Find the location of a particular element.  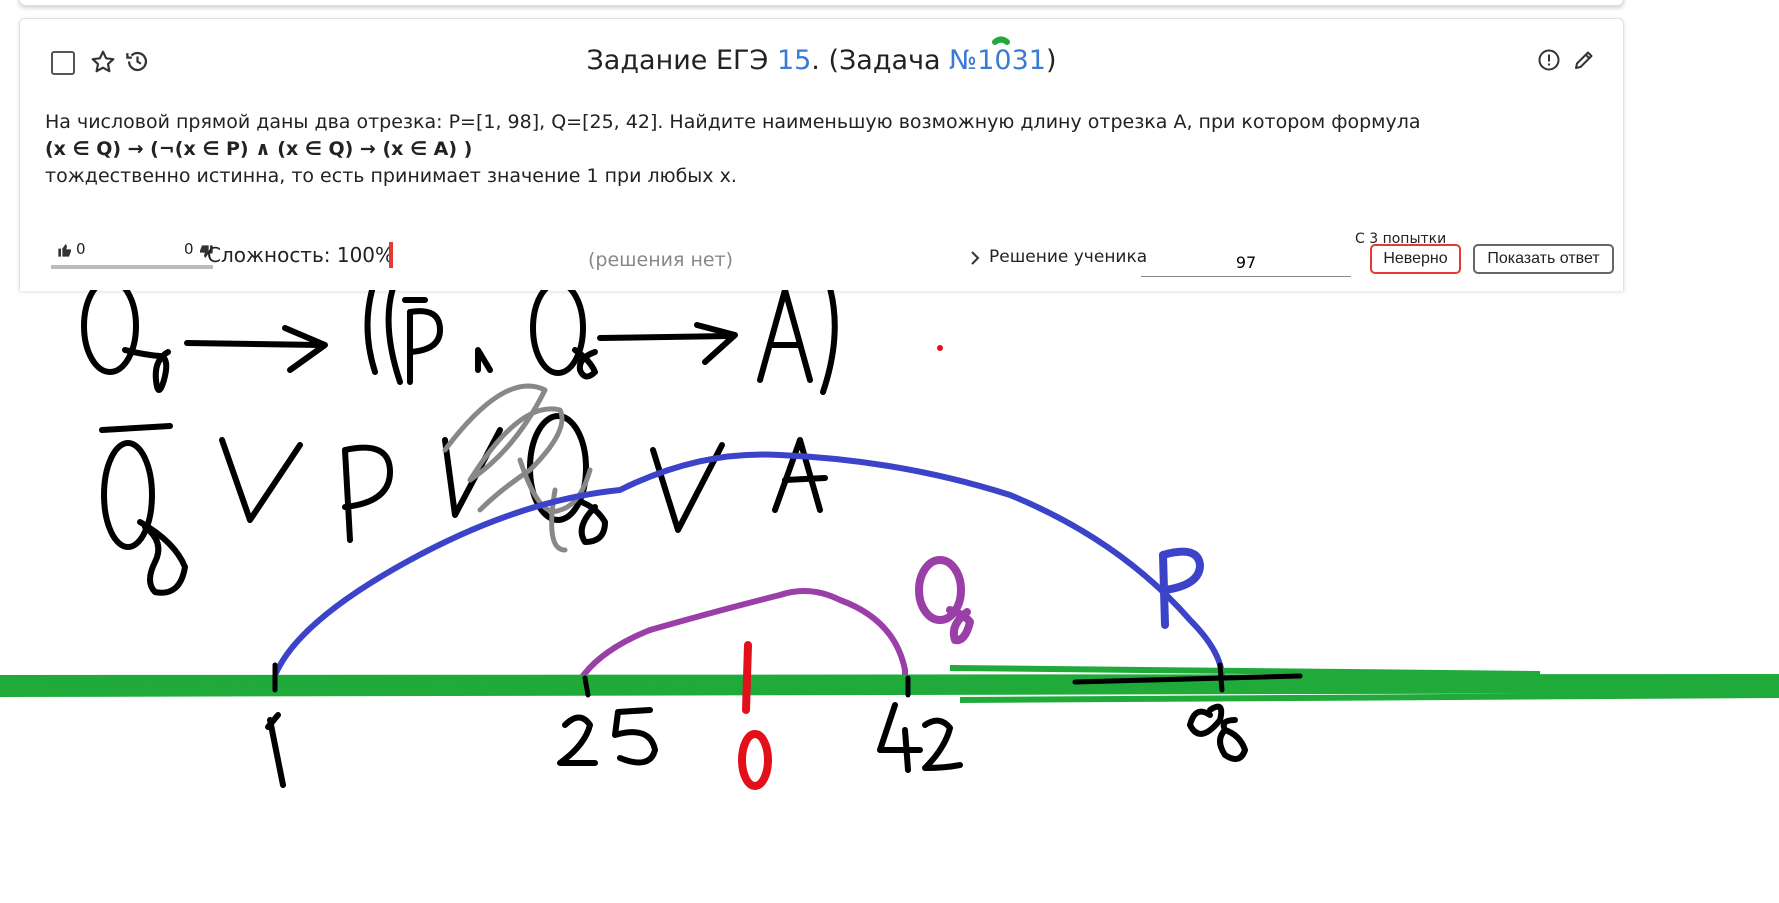

curve-q is located at coordinates (742, 638).